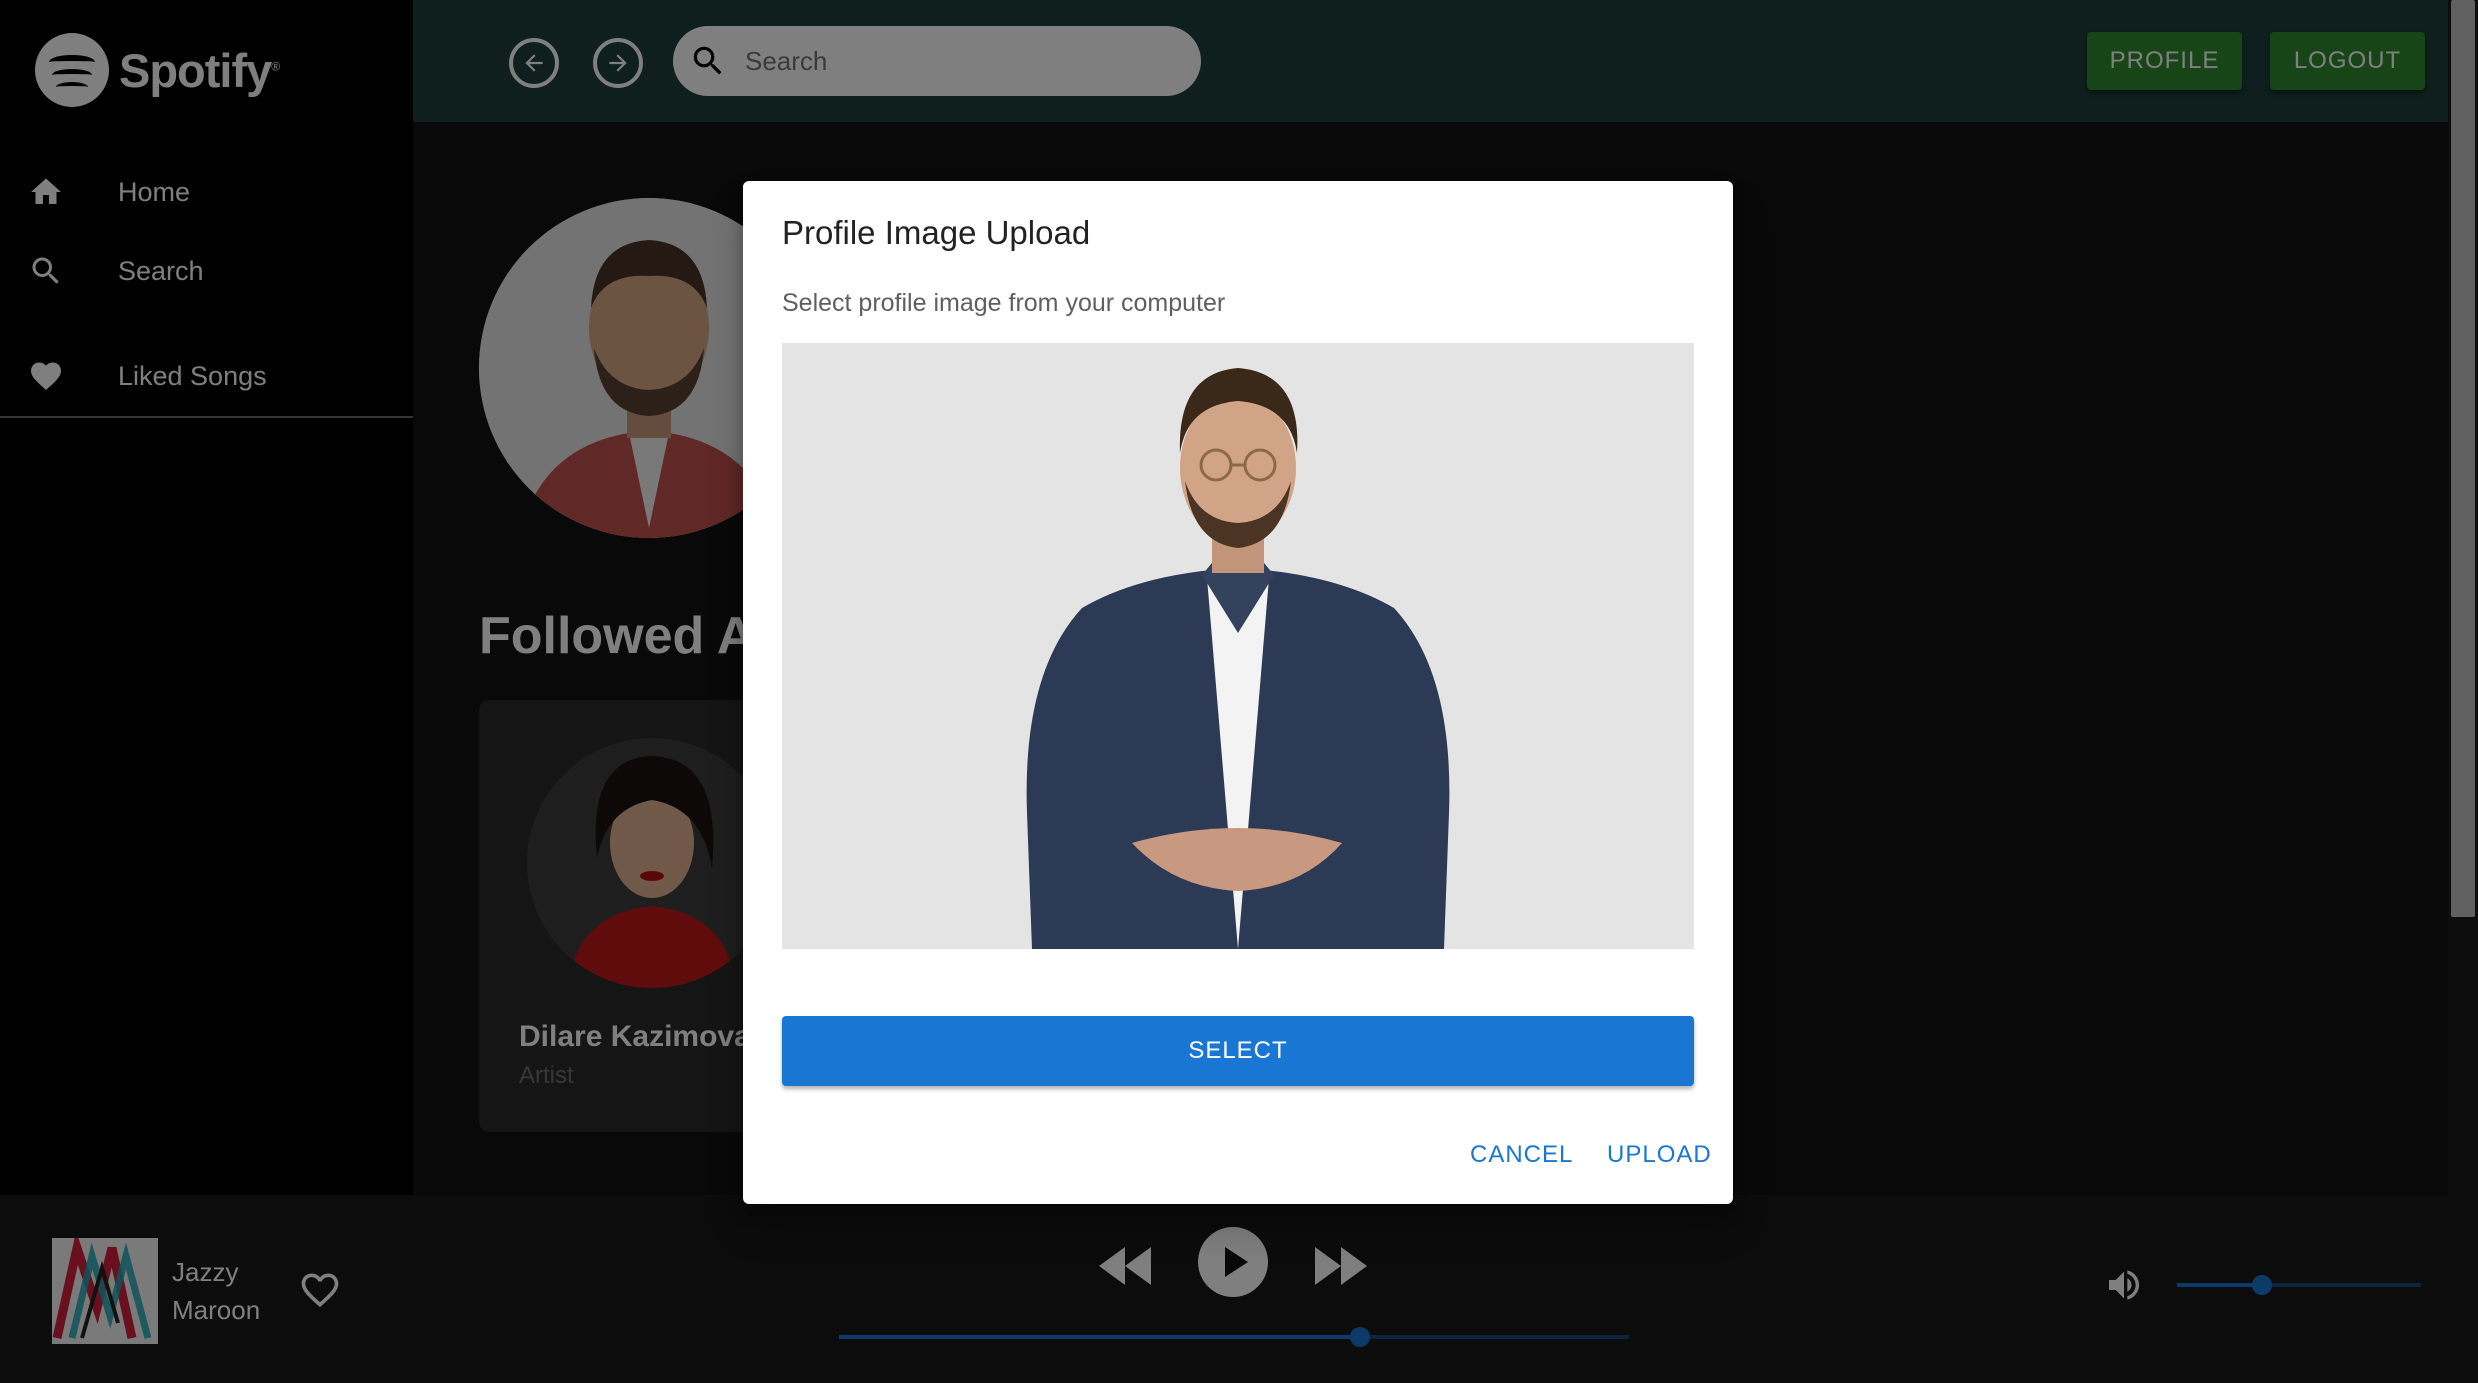  Describe the element at coordinates (936, 232) in the screenshot. I see `dialog-title: Profile Image Upload` at that location.